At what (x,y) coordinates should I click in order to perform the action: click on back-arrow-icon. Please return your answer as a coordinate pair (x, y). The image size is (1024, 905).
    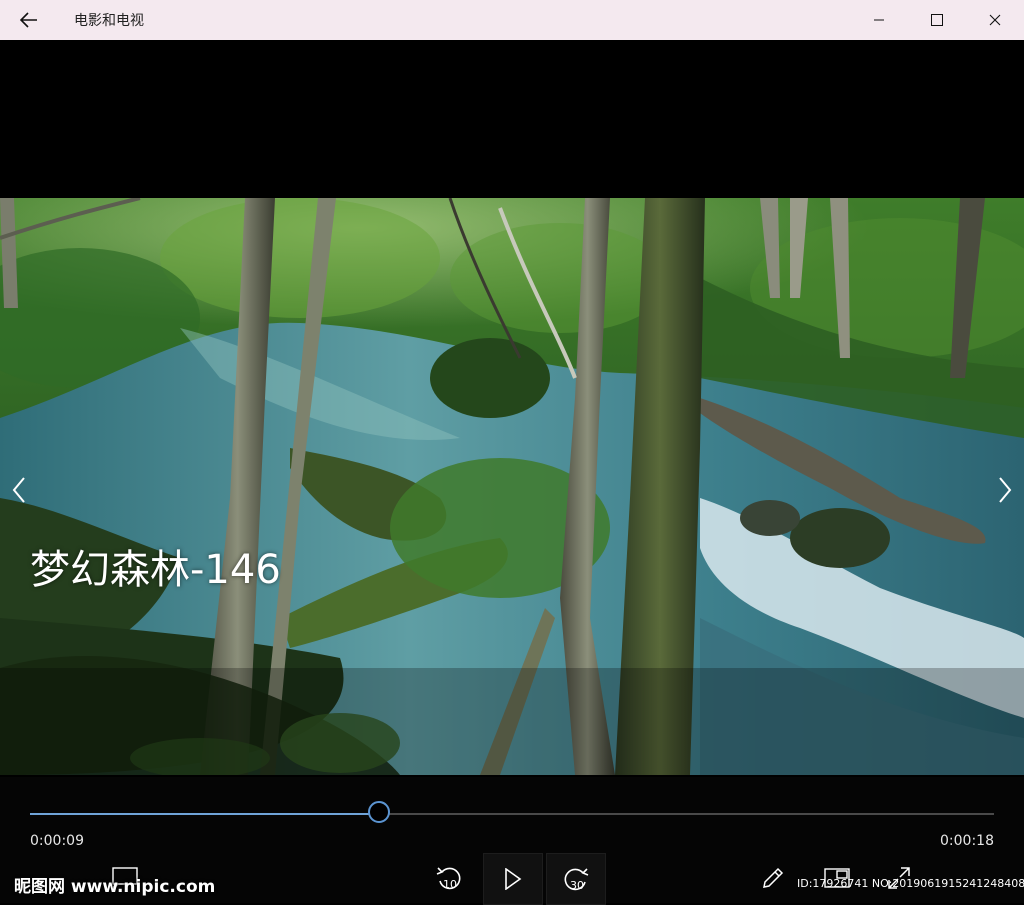
    Looking at the image, I should click on (28, 20).